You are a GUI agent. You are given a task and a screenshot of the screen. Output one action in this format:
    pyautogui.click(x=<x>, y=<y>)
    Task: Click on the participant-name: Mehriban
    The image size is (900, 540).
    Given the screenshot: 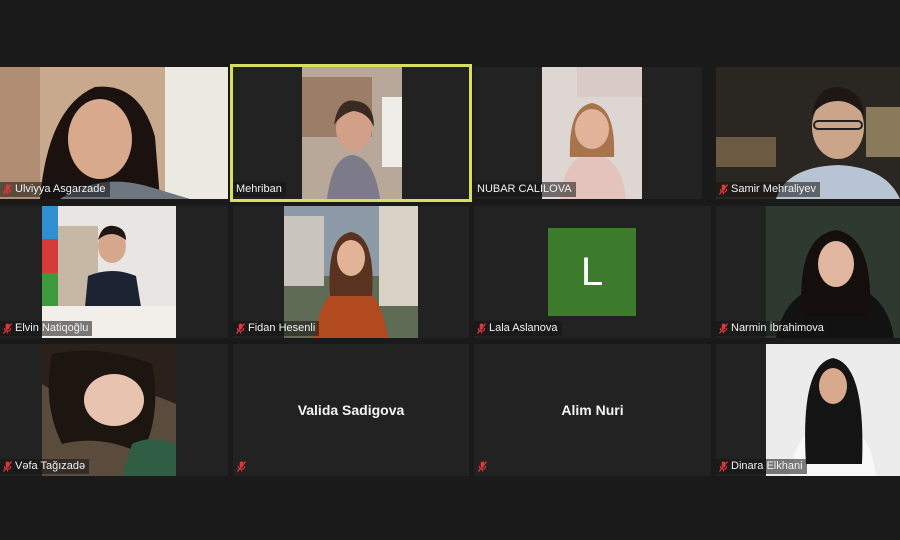 What is the action you would take?
    pyautogui.click(x=259, y=189)
    